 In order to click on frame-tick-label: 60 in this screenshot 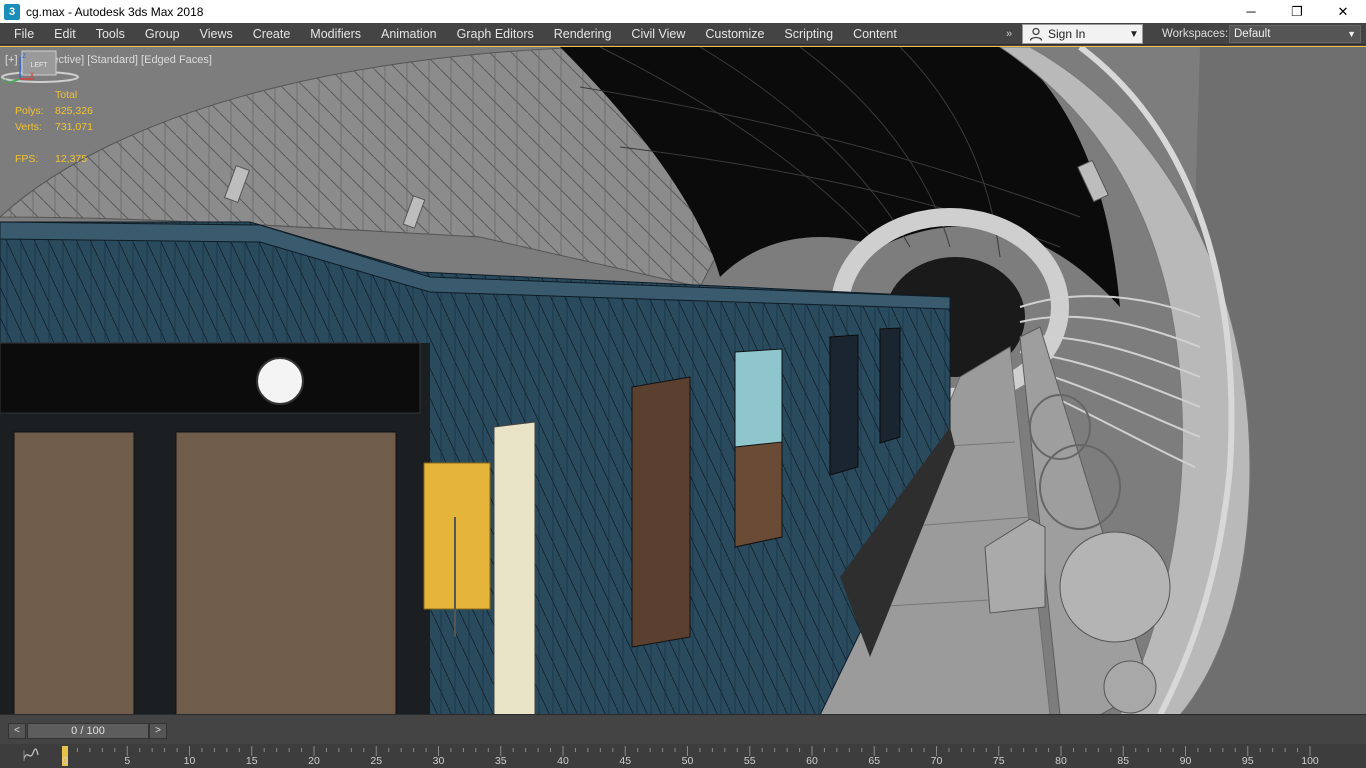, I will do `click(812, 761)`.